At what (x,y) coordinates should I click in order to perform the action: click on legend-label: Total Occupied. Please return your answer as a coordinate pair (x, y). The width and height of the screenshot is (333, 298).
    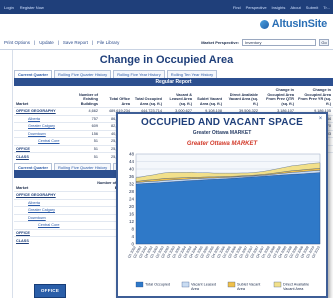
    Looking at the image, I should click on (157, 285).